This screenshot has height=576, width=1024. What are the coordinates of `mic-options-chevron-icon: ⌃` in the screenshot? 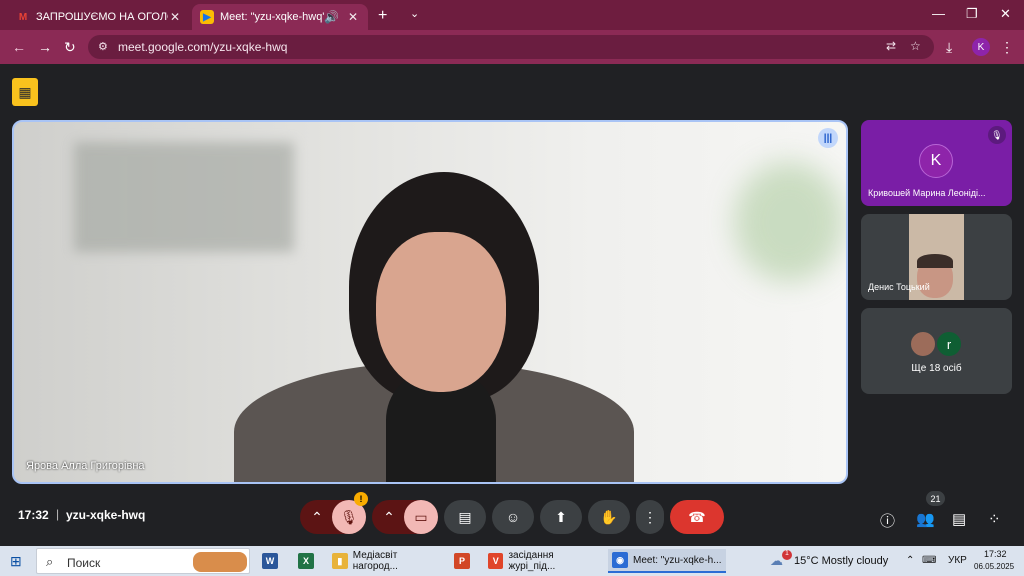 It's located at (317, 517).